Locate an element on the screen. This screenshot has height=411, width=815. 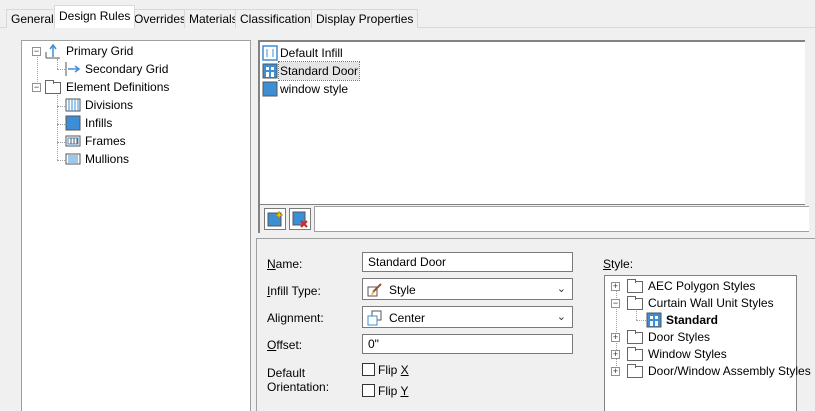
tab-display-properties: Display Properties is located at coordinates (365, 18).